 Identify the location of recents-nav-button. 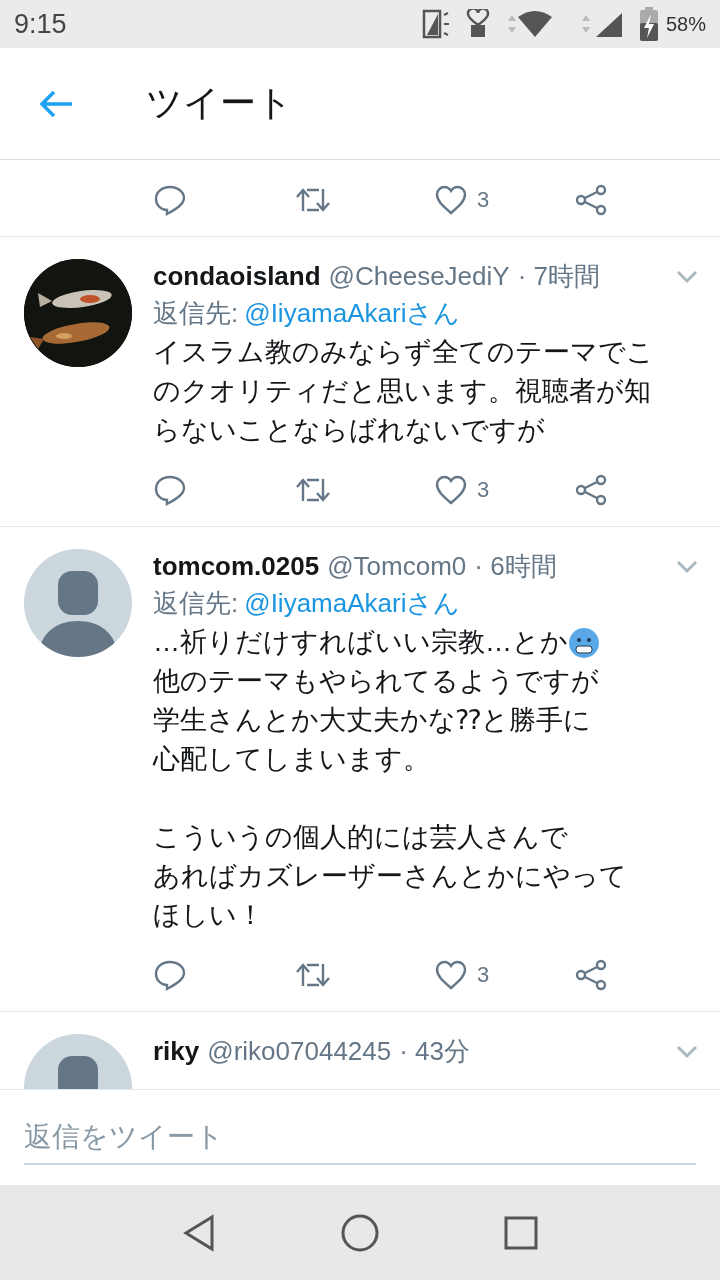
(521, 1232).